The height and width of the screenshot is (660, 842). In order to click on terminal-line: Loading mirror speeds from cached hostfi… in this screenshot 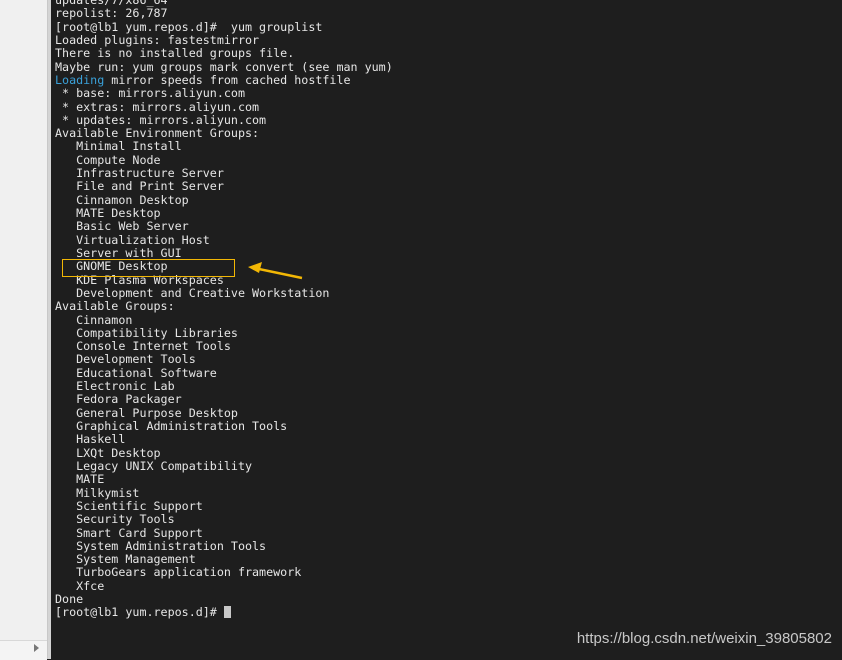, I will do `click(203, 79)`.